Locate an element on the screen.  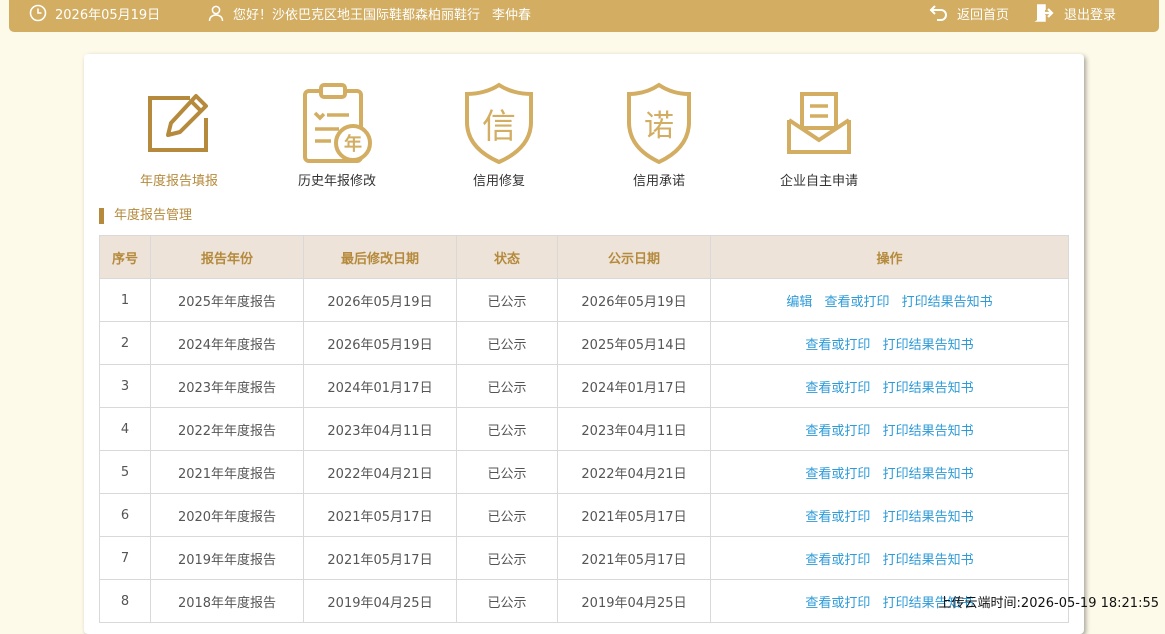
svg-text: 信 is located at coordinates (499, 127).